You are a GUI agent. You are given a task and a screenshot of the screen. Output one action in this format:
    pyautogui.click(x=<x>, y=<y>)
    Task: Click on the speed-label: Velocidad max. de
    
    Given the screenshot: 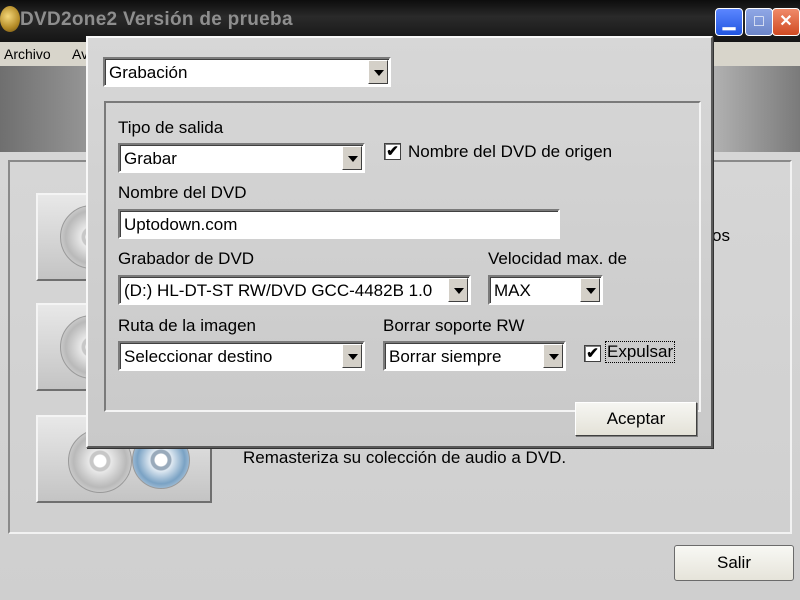 What is the action you would take?
    pyautogui.click(x=557, y=258)
    